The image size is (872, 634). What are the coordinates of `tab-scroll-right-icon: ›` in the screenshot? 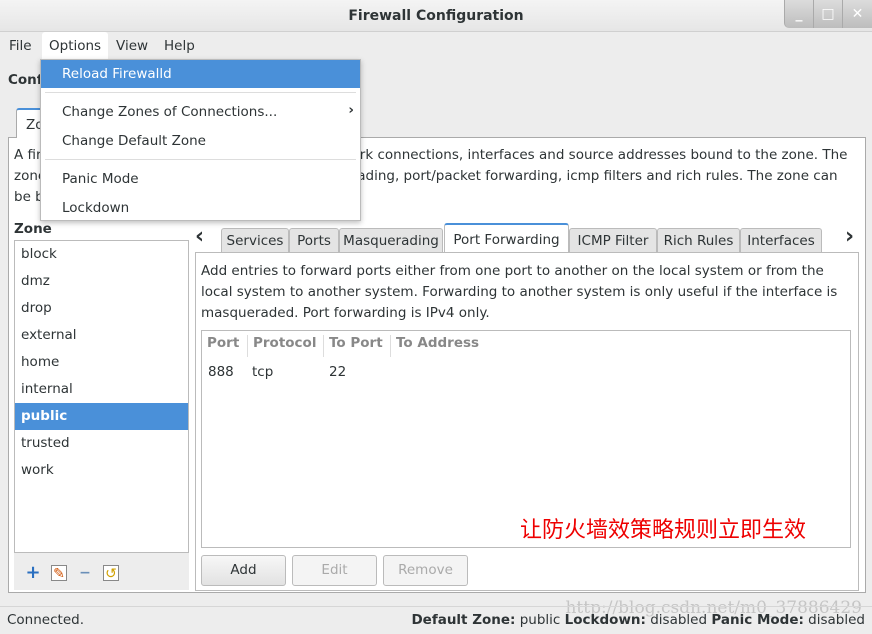 It's located at (849, 236).